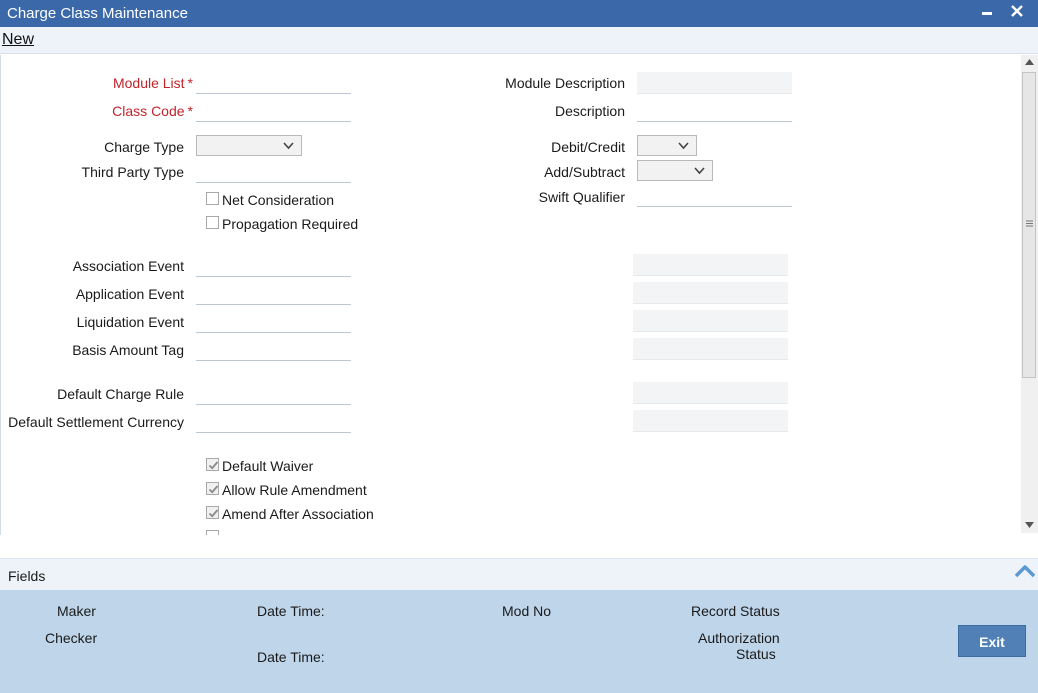  I want to click on fields-bar: Fields, so click(519, 574).